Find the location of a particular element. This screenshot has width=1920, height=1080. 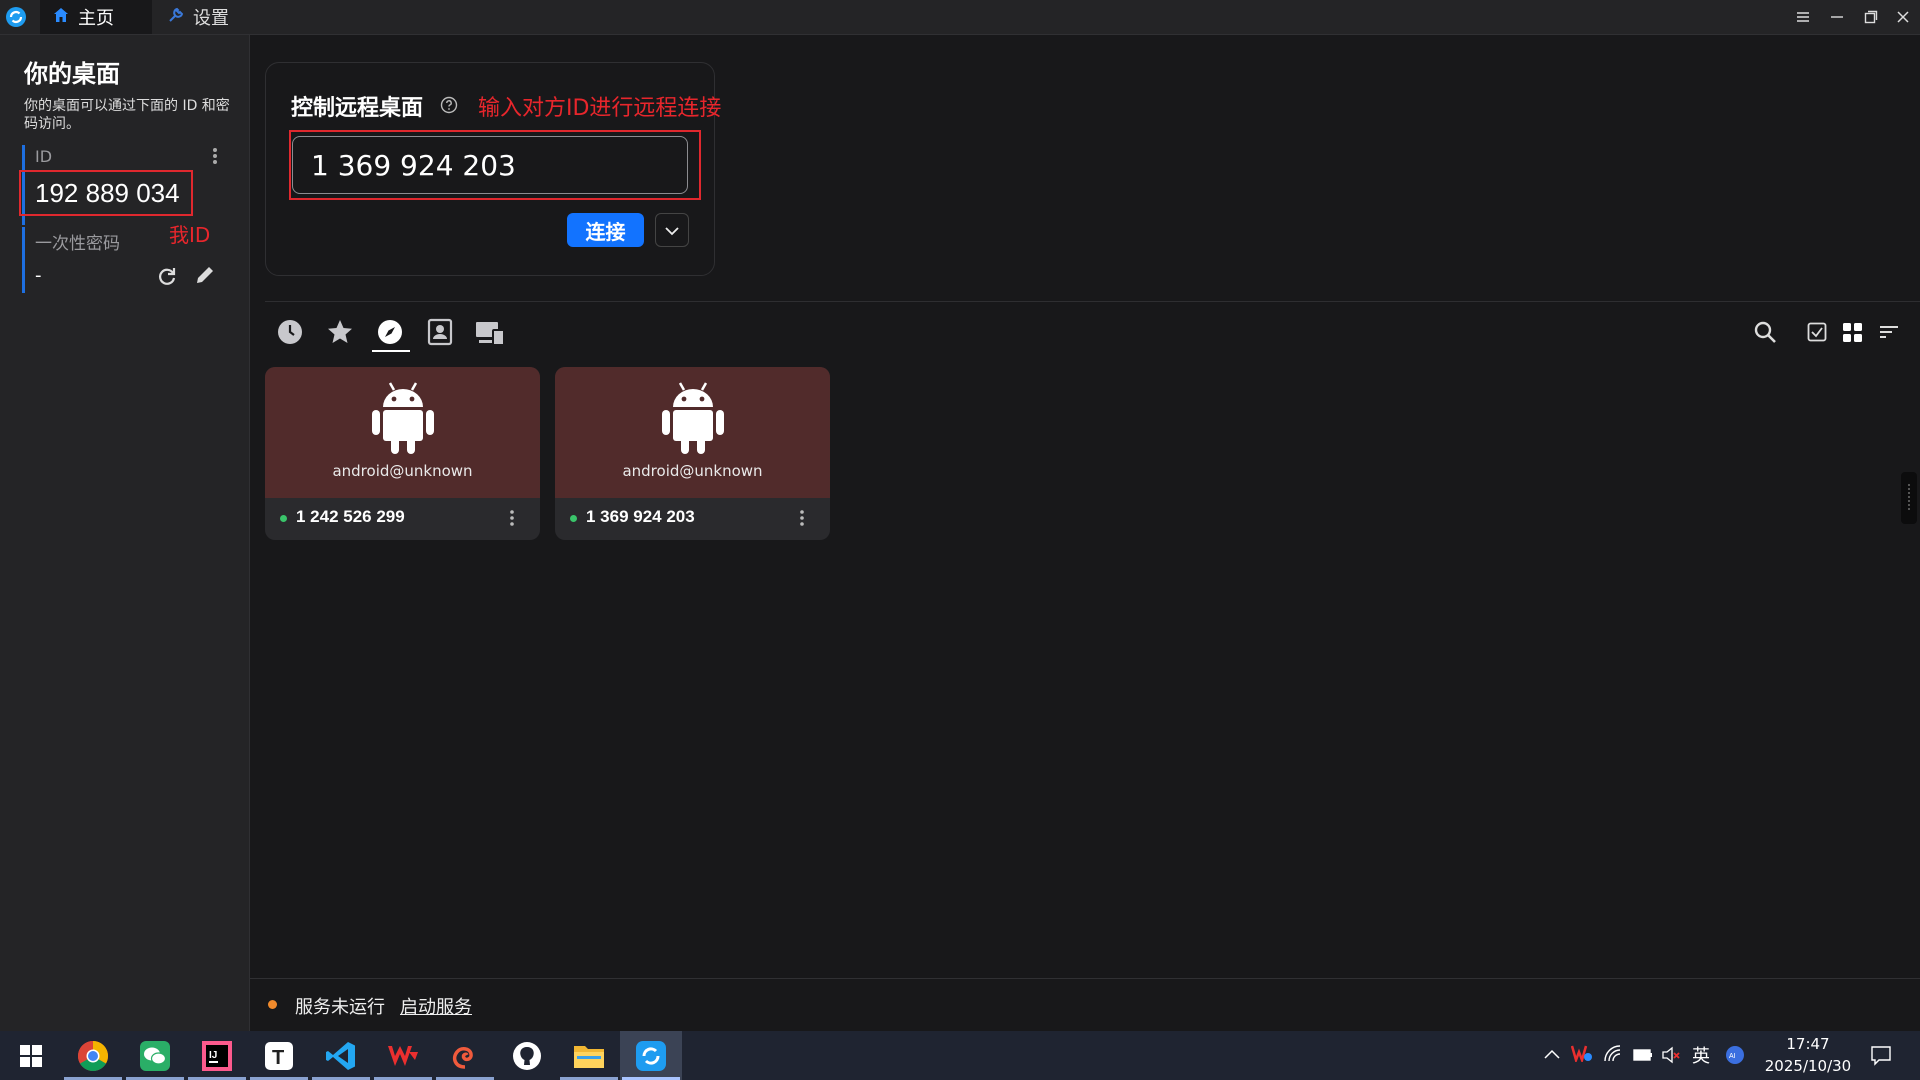

ime-indicator: 英 is located at coordinates (1701, 1055).